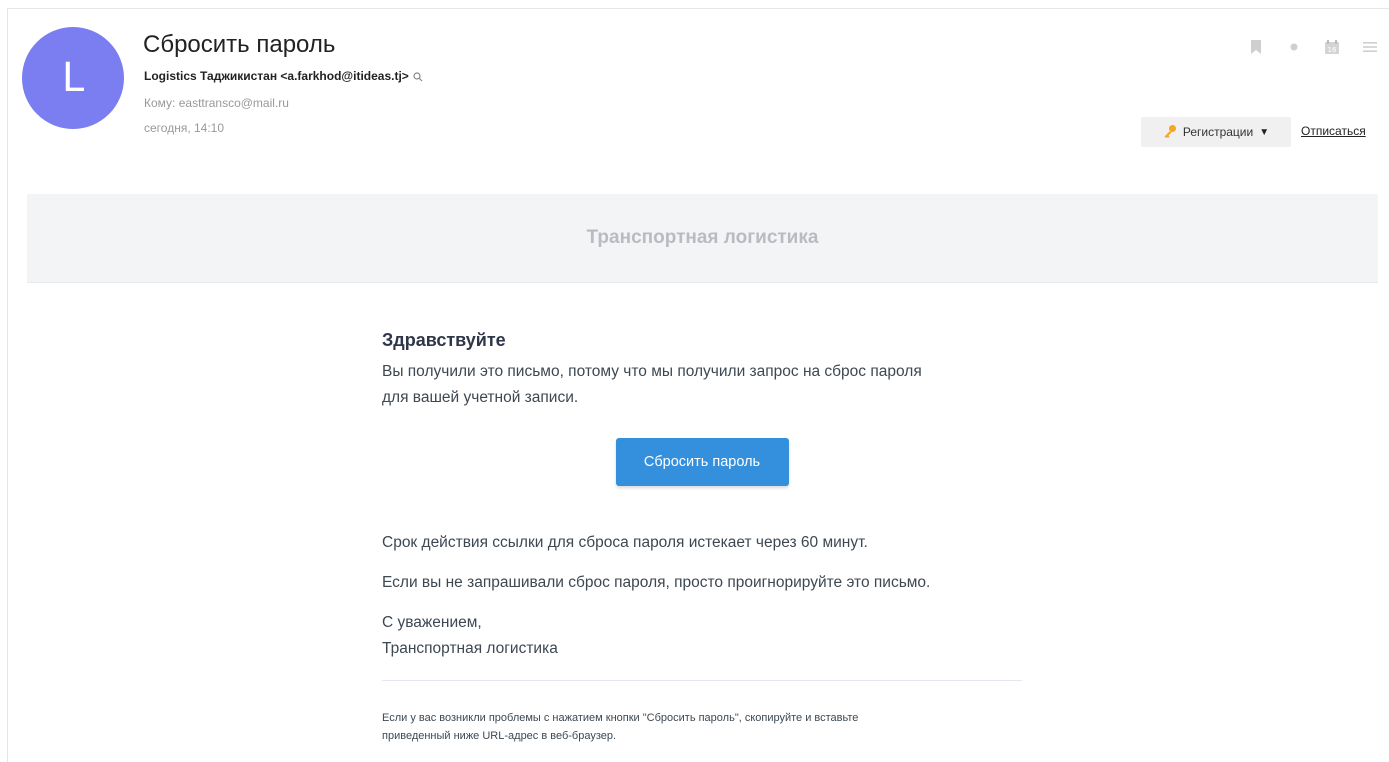 The width and height of the screenshot is (1389, 762). I want to click on email-banner: Транспортная логистика, so click(702, 238).